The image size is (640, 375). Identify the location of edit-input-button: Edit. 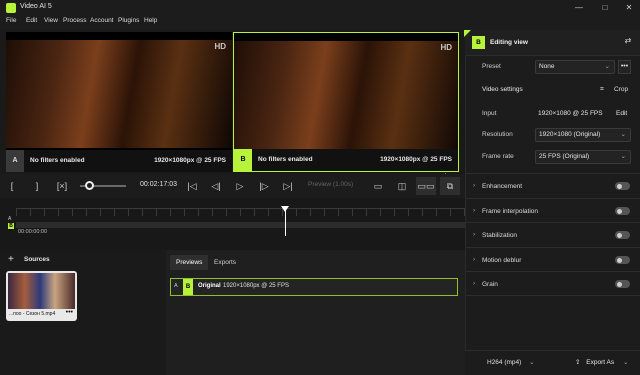
(621, 113).